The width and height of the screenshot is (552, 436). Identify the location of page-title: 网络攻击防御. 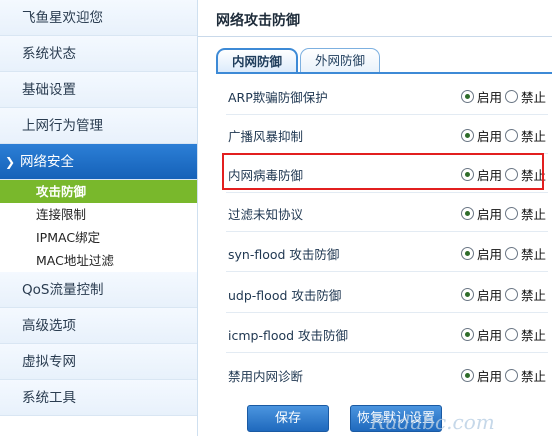
(258, 21).